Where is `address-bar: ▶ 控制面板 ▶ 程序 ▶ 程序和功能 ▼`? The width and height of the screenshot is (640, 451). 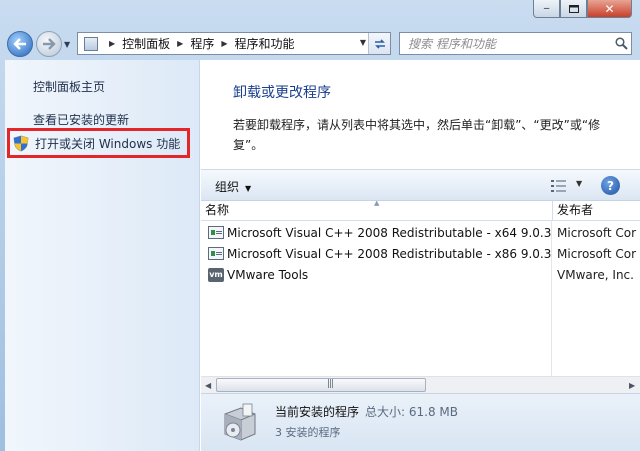 address-bar: ▶ 控制面板 ▶ 程序 ▶ 程序和功能 ▼ is located at coordinates (234, 43).